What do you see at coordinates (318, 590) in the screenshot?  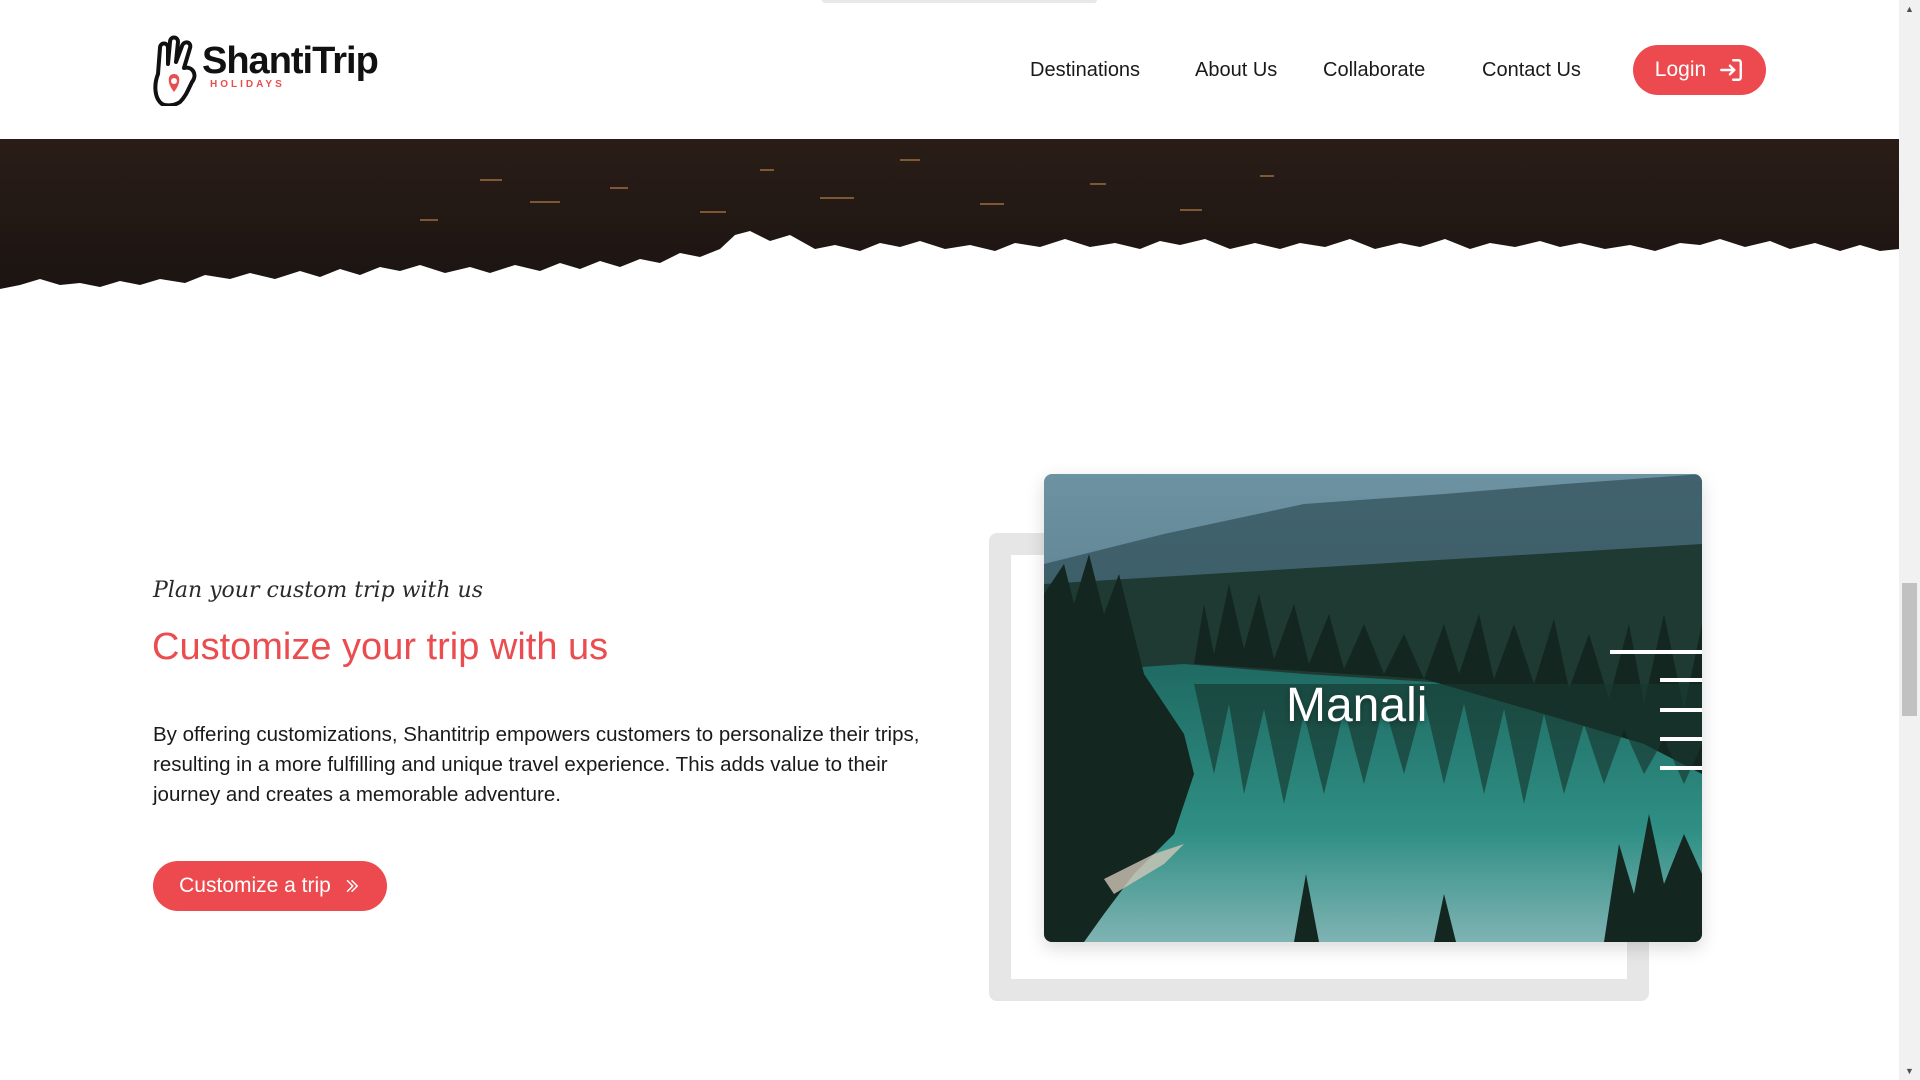 I see `section-tagline: Plan your custom trip with us` at bounding box center [318, 590].